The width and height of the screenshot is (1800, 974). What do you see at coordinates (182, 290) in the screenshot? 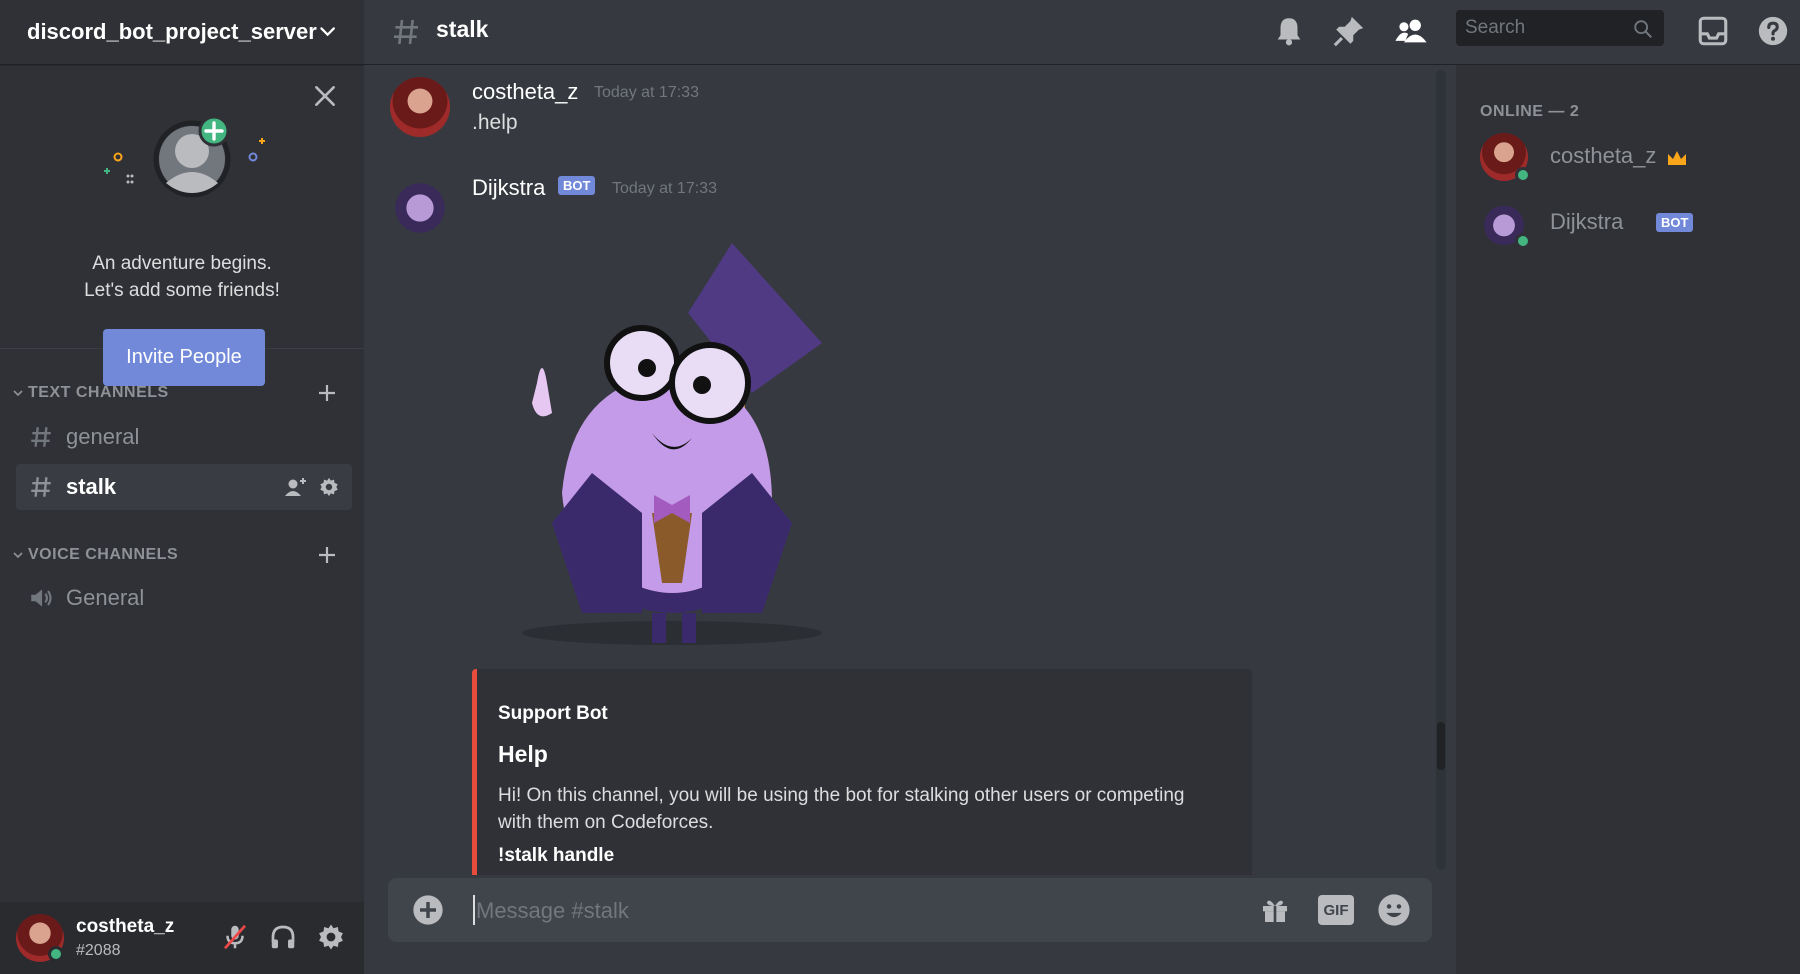
I see `welcome-line-2: Let's add some friends!` at bounding box center [182, 290].